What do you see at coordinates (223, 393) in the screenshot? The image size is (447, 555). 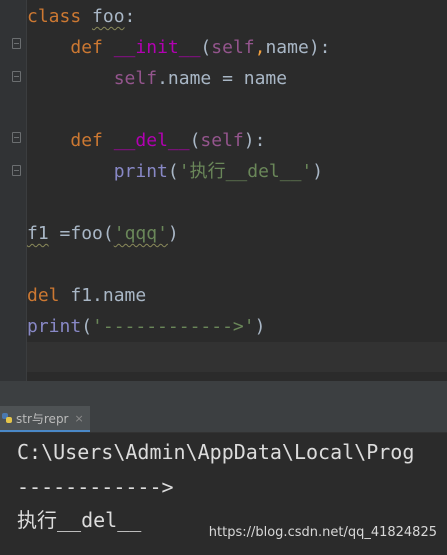 I see `panel-divider` at bounding box center [223, 393].